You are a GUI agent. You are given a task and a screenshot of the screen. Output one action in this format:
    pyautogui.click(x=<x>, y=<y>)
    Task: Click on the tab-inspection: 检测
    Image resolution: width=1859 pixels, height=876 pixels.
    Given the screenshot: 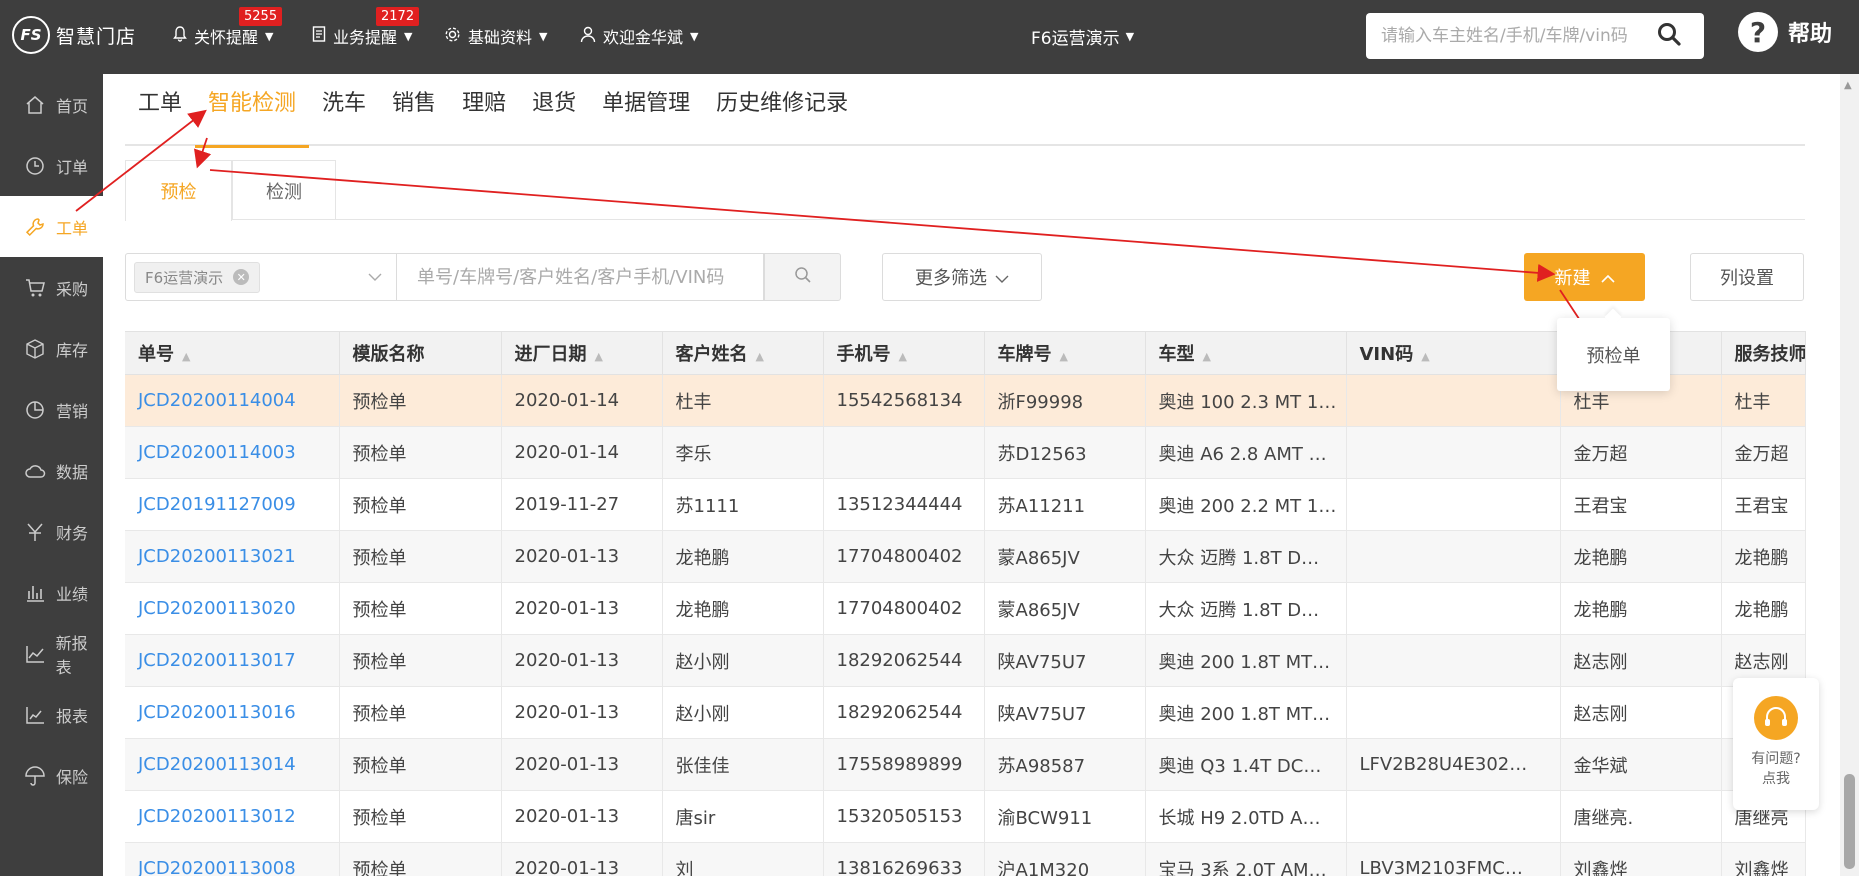 What is the action you would take?
    pyautogui.click(x=284, y=190)
    